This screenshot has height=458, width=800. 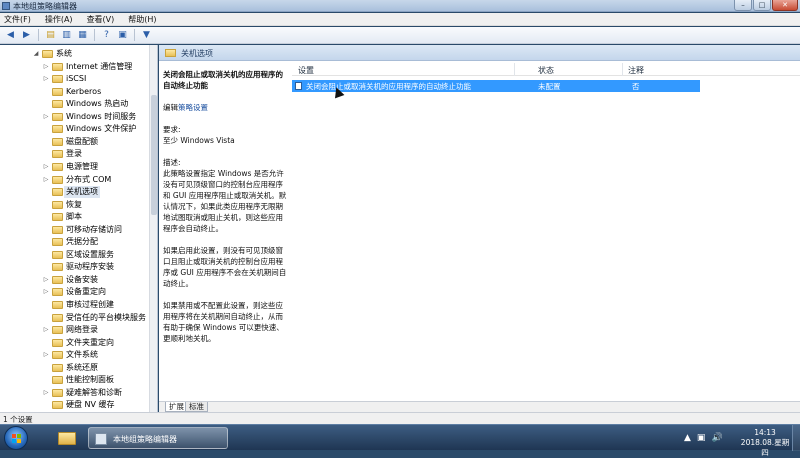 What do you see at coordinates (75, 280) in the screenshot?
I see `tree-item: ▷ 设备安装` at bounding box center [75, 280].